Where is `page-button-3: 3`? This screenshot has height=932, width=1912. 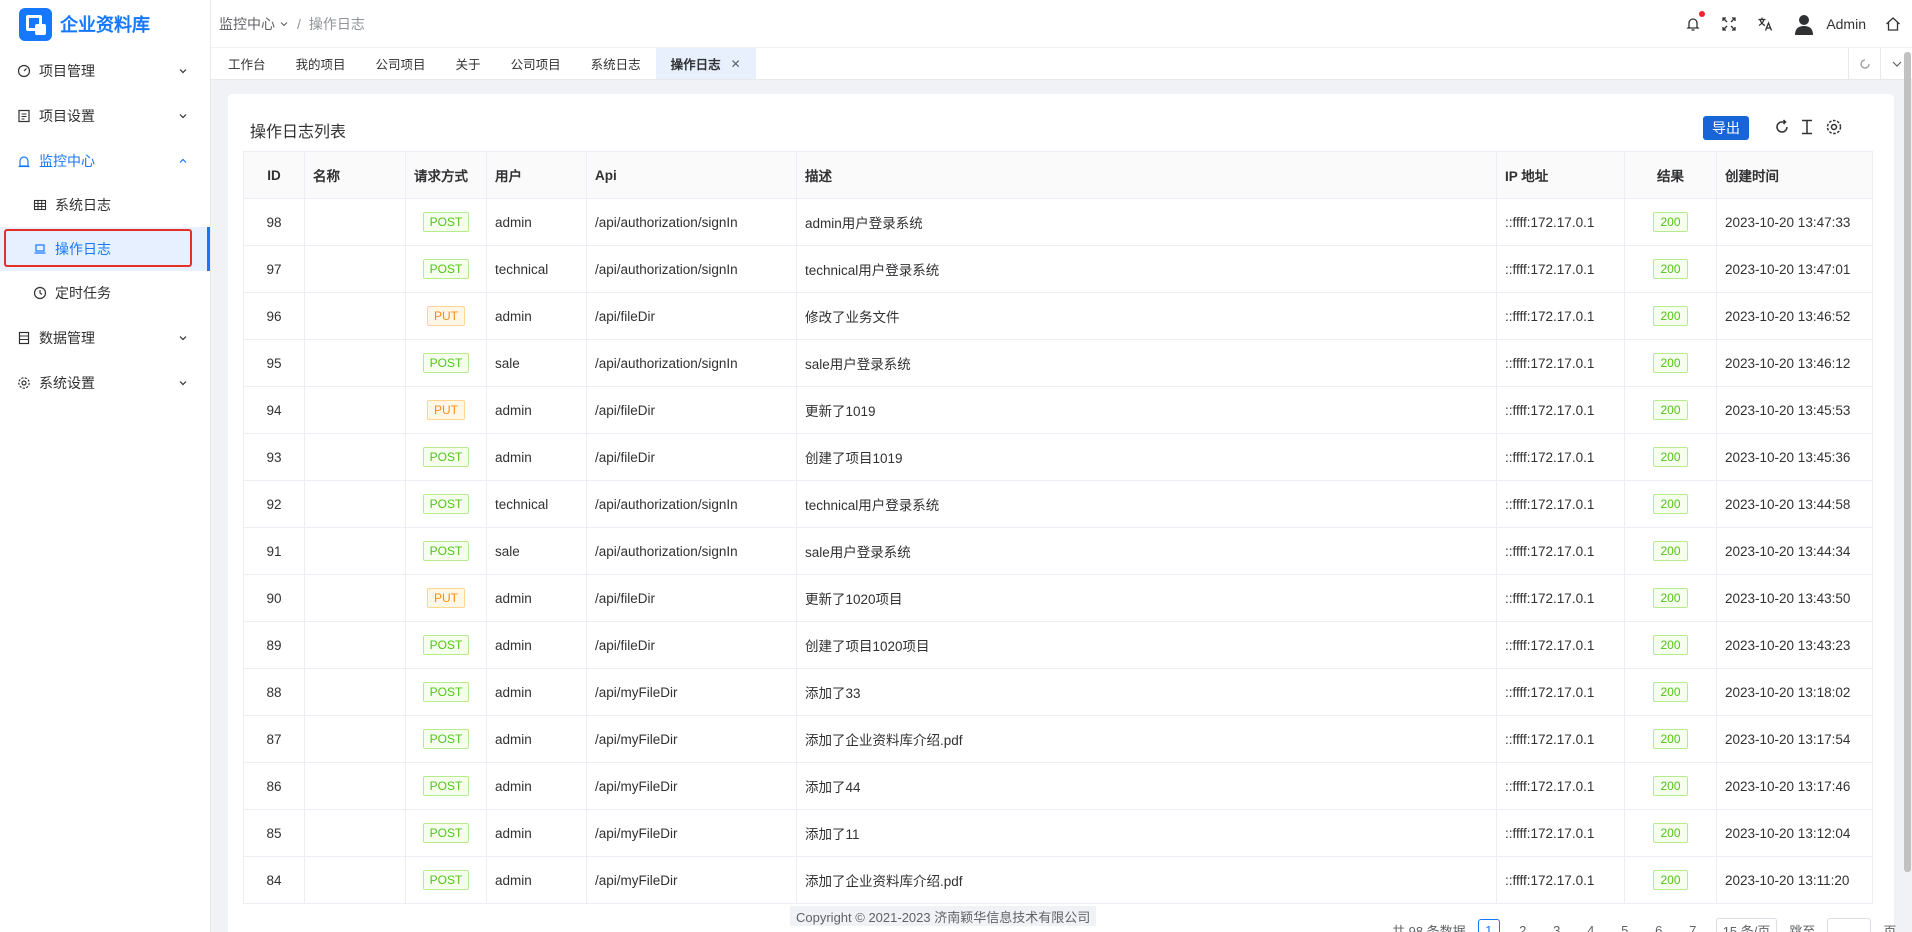 page-button-3: 3 is located at coordinates (1557, 925).